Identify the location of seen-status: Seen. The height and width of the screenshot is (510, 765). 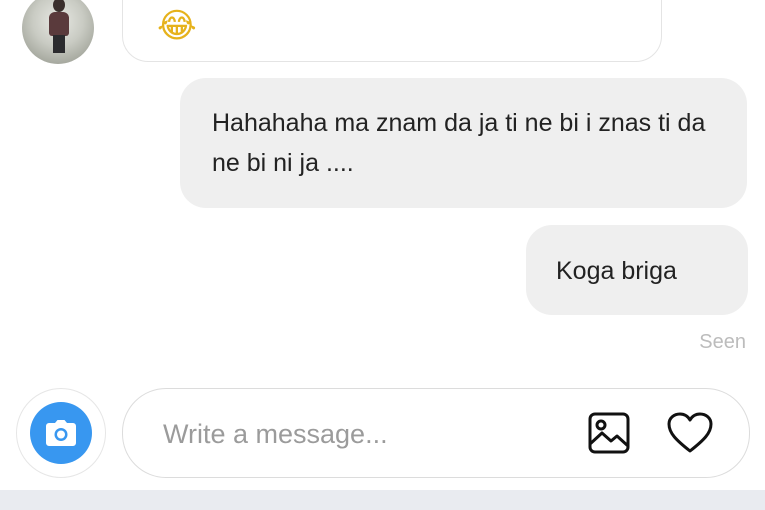
(722, 342).